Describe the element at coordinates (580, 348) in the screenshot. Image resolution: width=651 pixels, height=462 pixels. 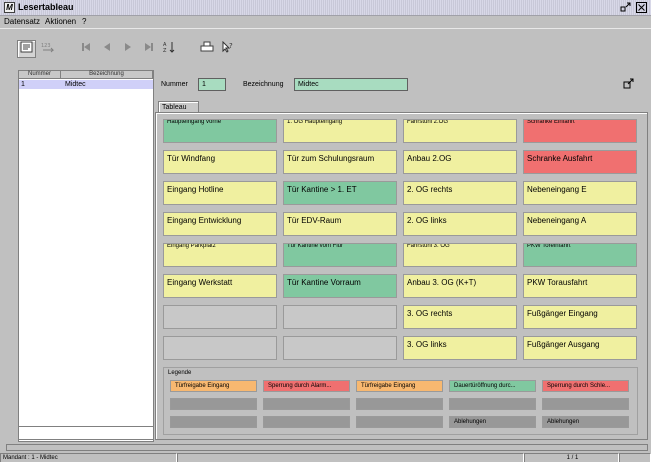
I see `reader-tile: Fußgänger Ausgang` at that location.